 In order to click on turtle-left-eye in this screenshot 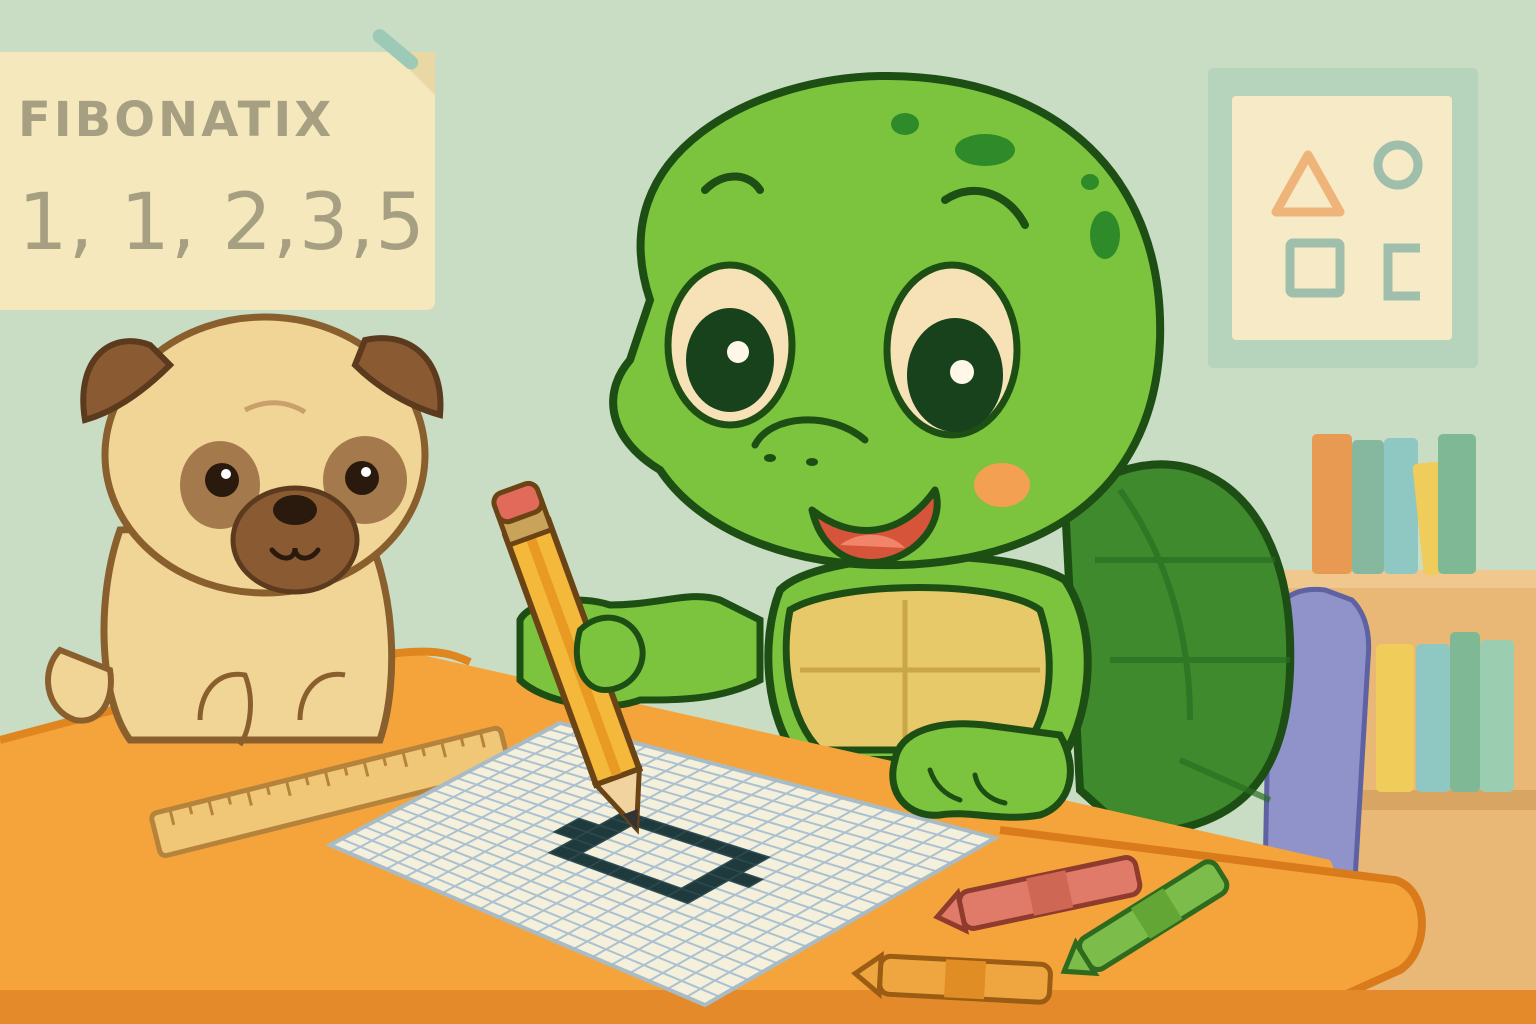, I will do `click(730, 345)`.